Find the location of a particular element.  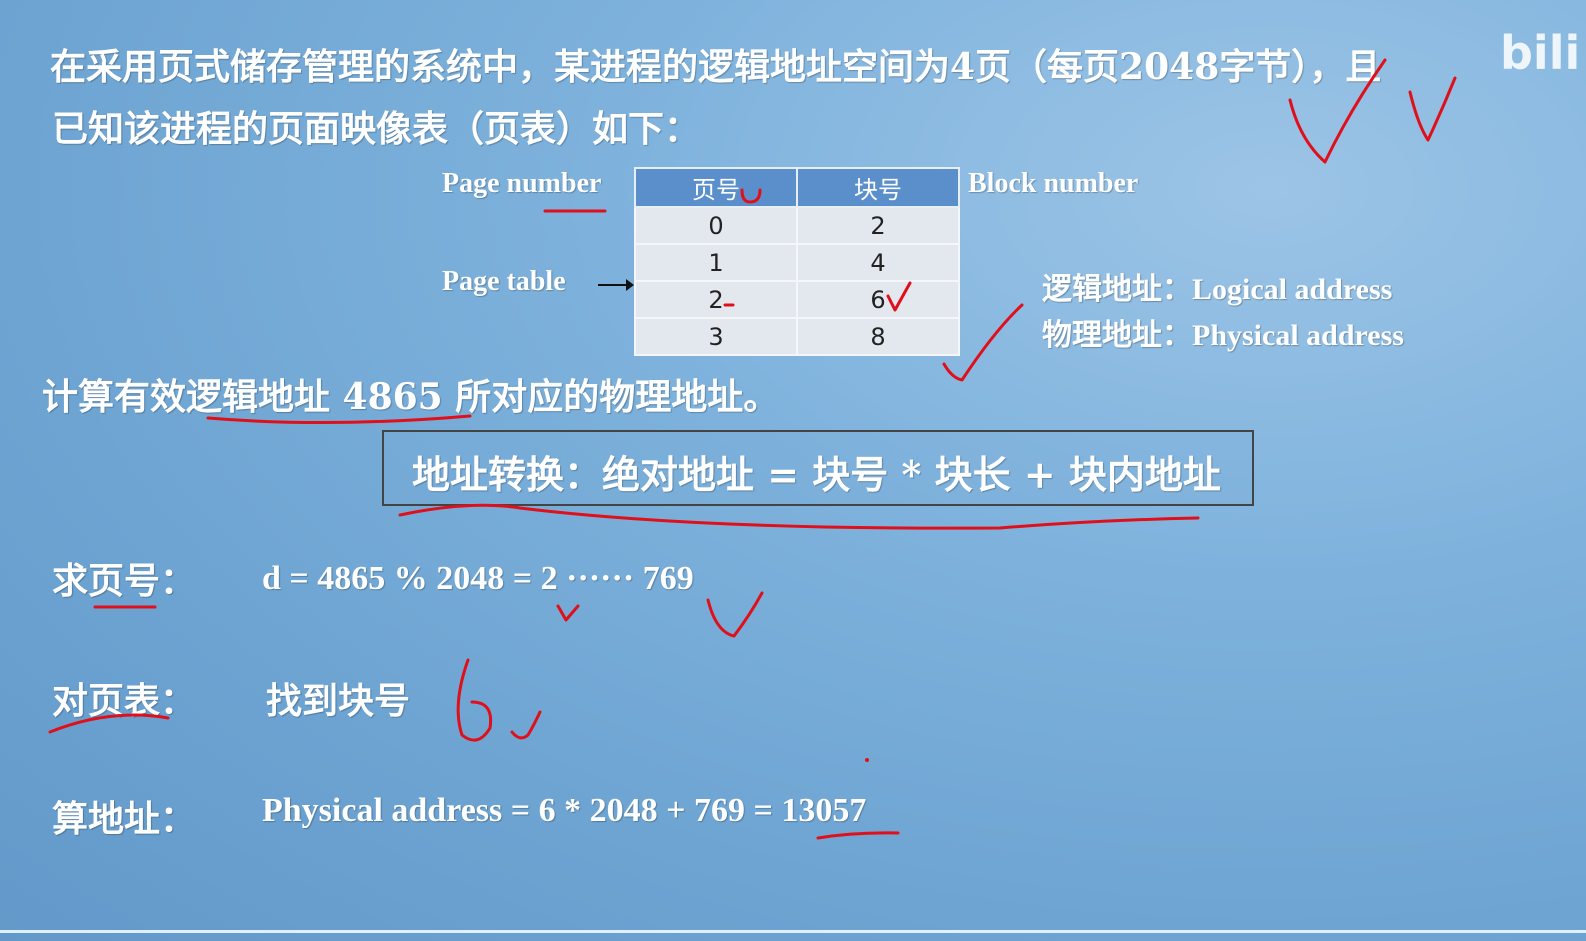

digit-six-mark is located at coordinates (474, 700).